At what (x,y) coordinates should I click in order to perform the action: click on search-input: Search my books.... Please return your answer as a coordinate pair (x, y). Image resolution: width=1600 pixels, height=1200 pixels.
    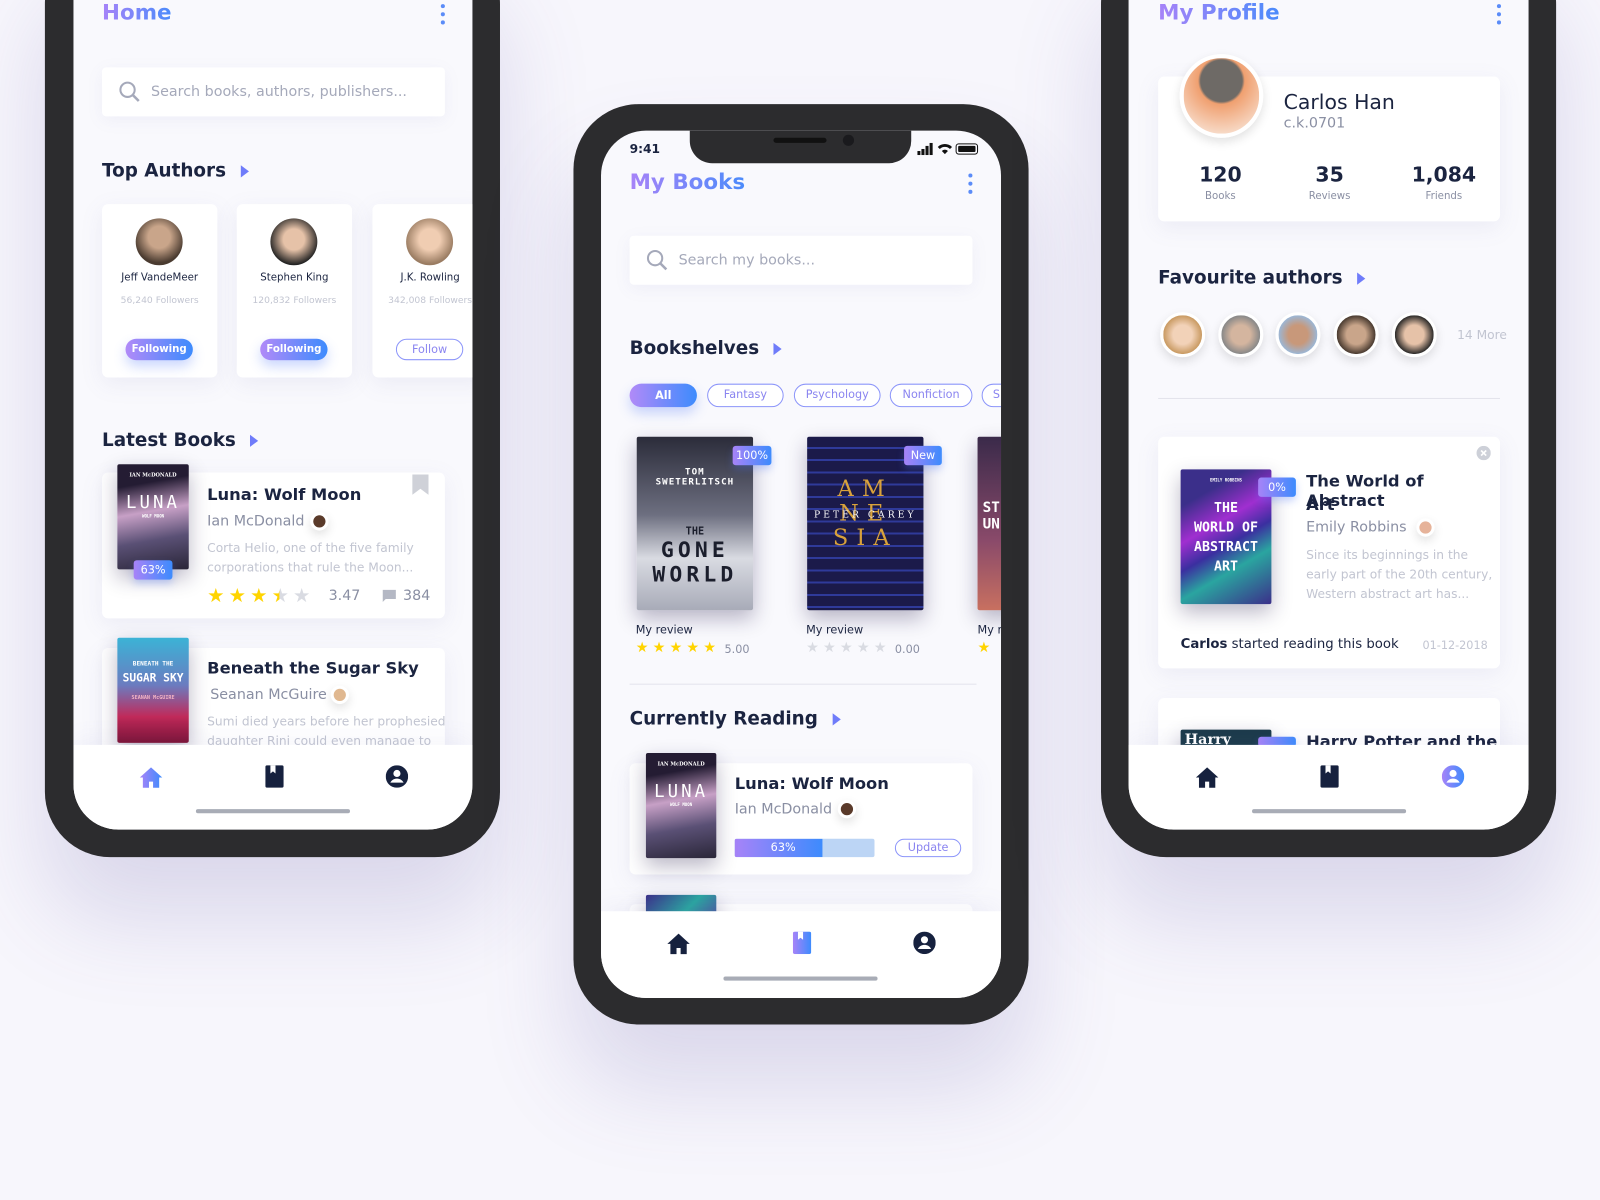
    Looking at the image, I should click on (801, 260).